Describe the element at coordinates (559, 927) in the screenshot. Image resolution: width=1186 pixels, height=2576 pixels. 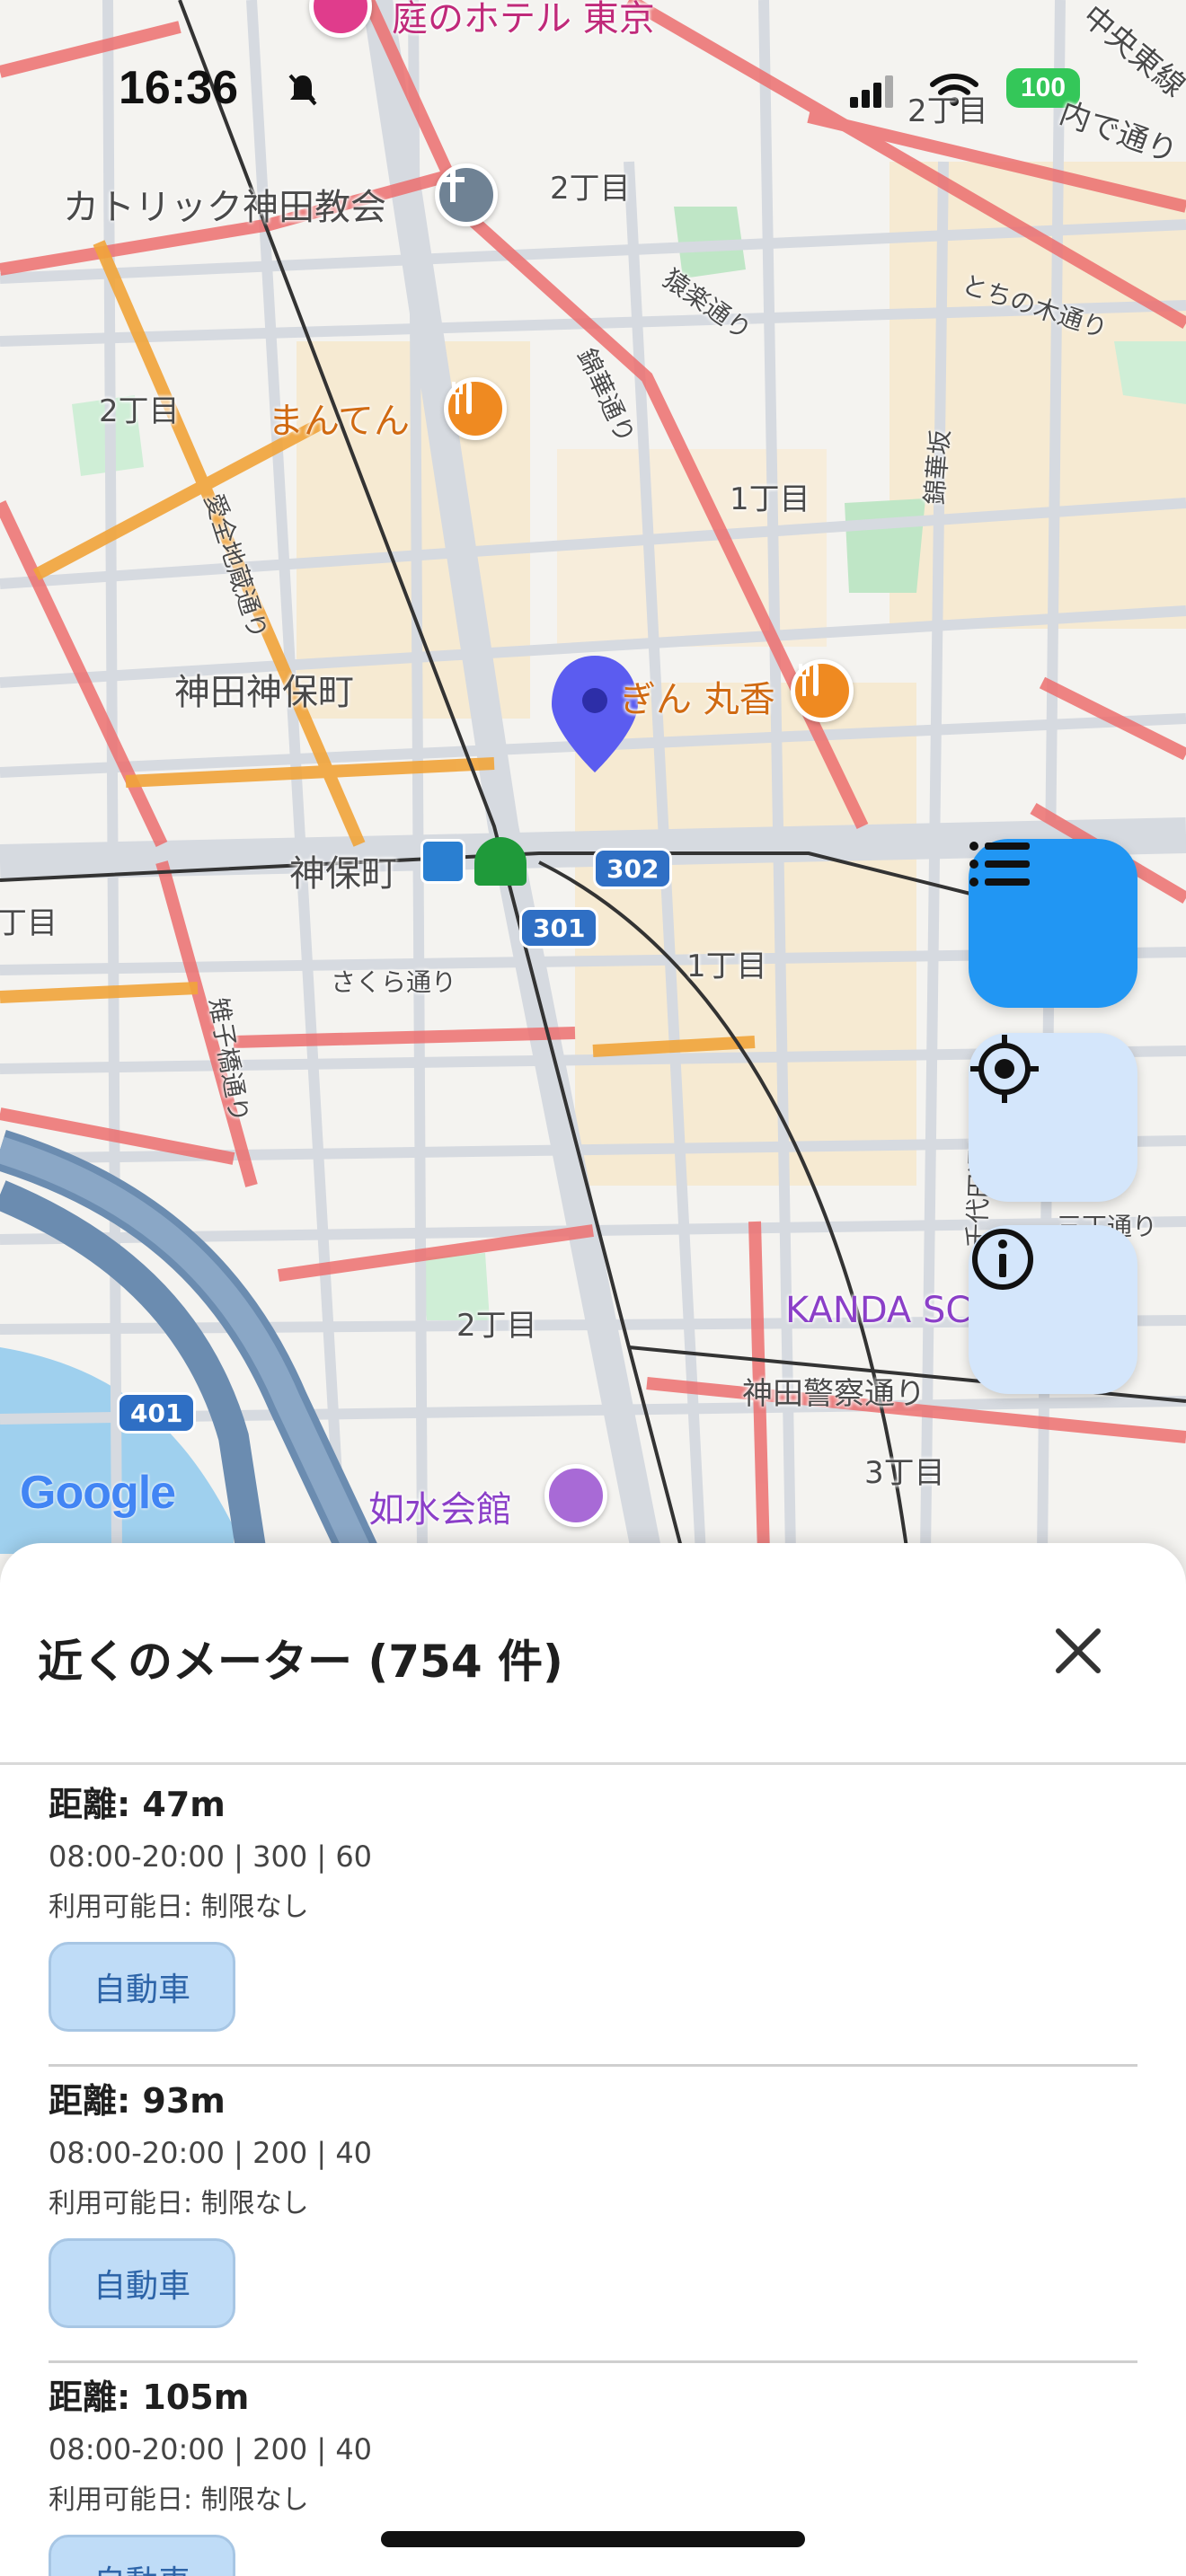
I see `route-301-shield: 301` at that location.